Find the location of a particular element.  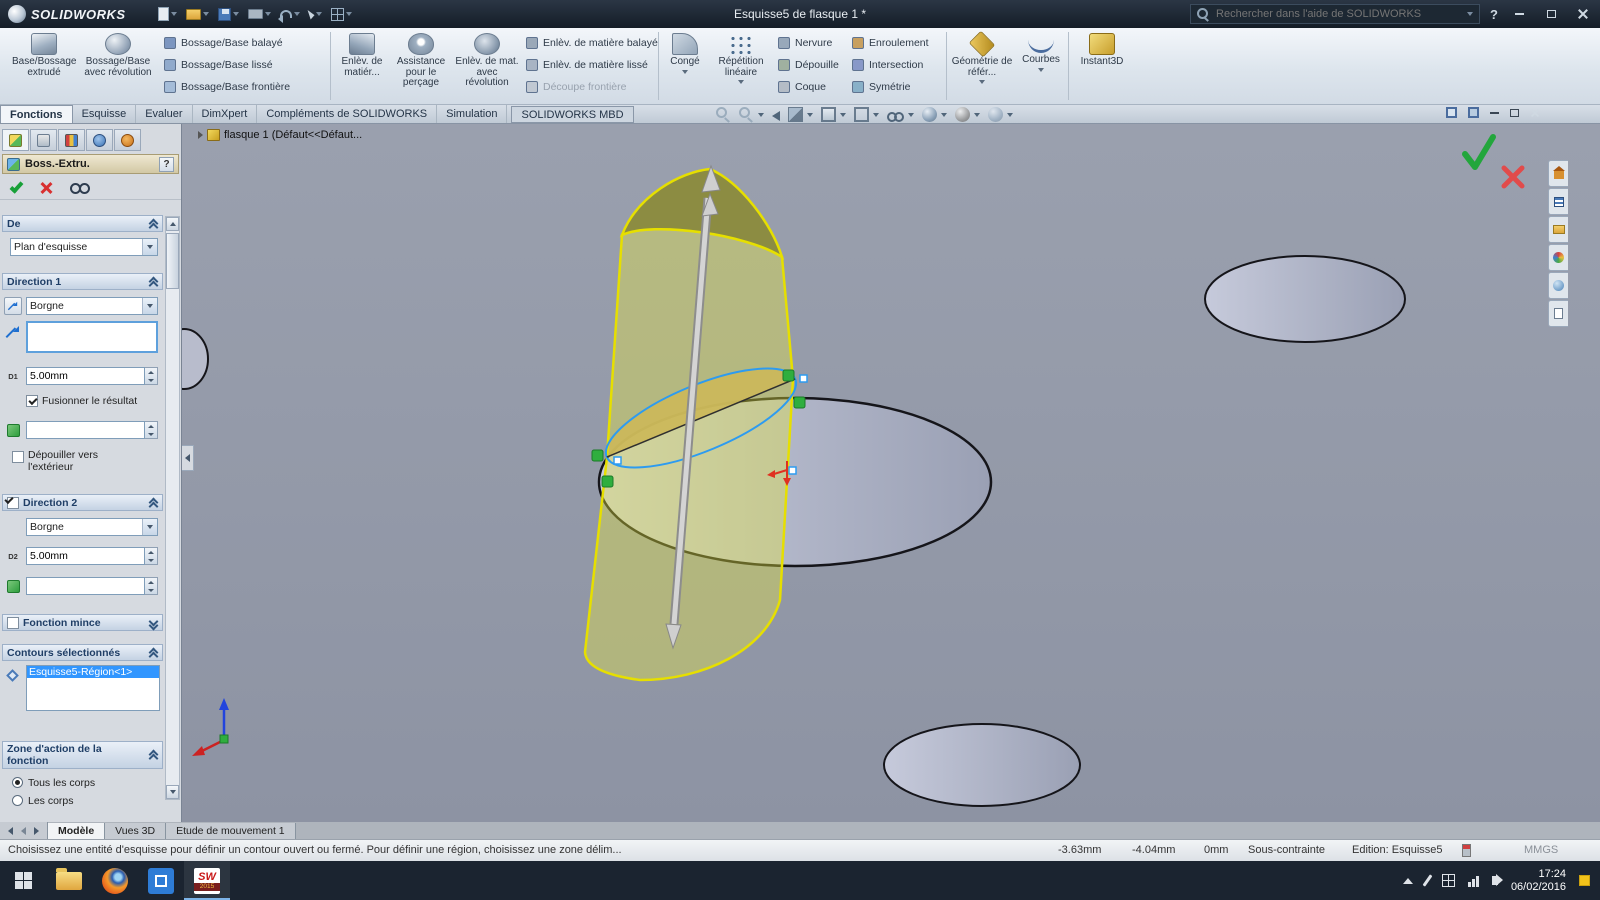

tree-expand-icon is located at coordinates (200, 135).